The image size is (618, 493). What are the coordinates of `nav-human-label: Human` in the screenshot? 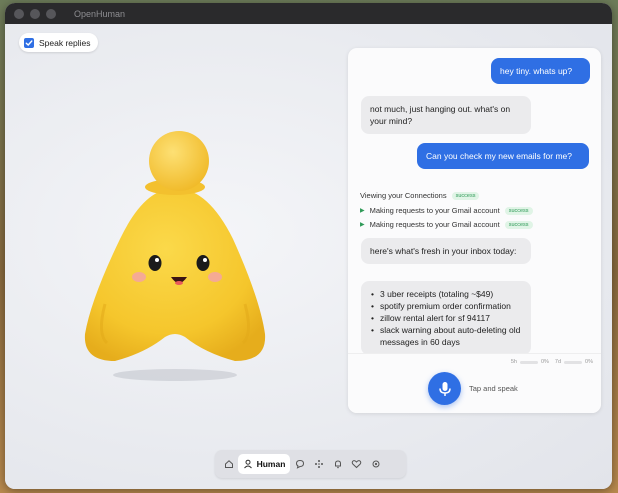 It's located at (271, 464).